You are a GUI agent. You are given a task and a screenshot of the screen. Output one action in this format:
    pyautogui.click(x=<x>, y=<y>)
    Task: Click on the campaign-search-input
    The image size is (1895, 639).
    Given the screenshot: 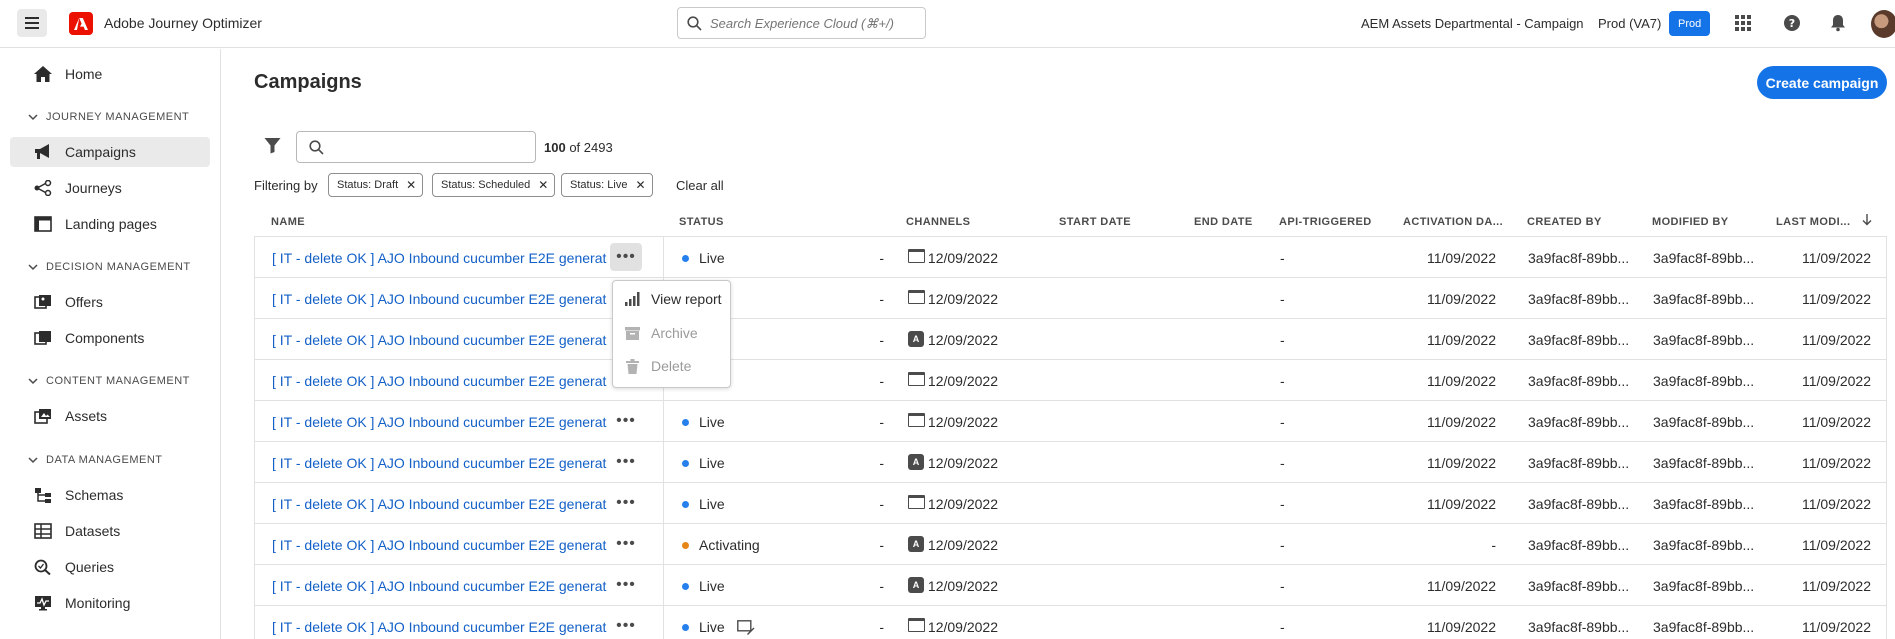 What is the action you would take?
    pyautogui.click(x=427, y=147)
    